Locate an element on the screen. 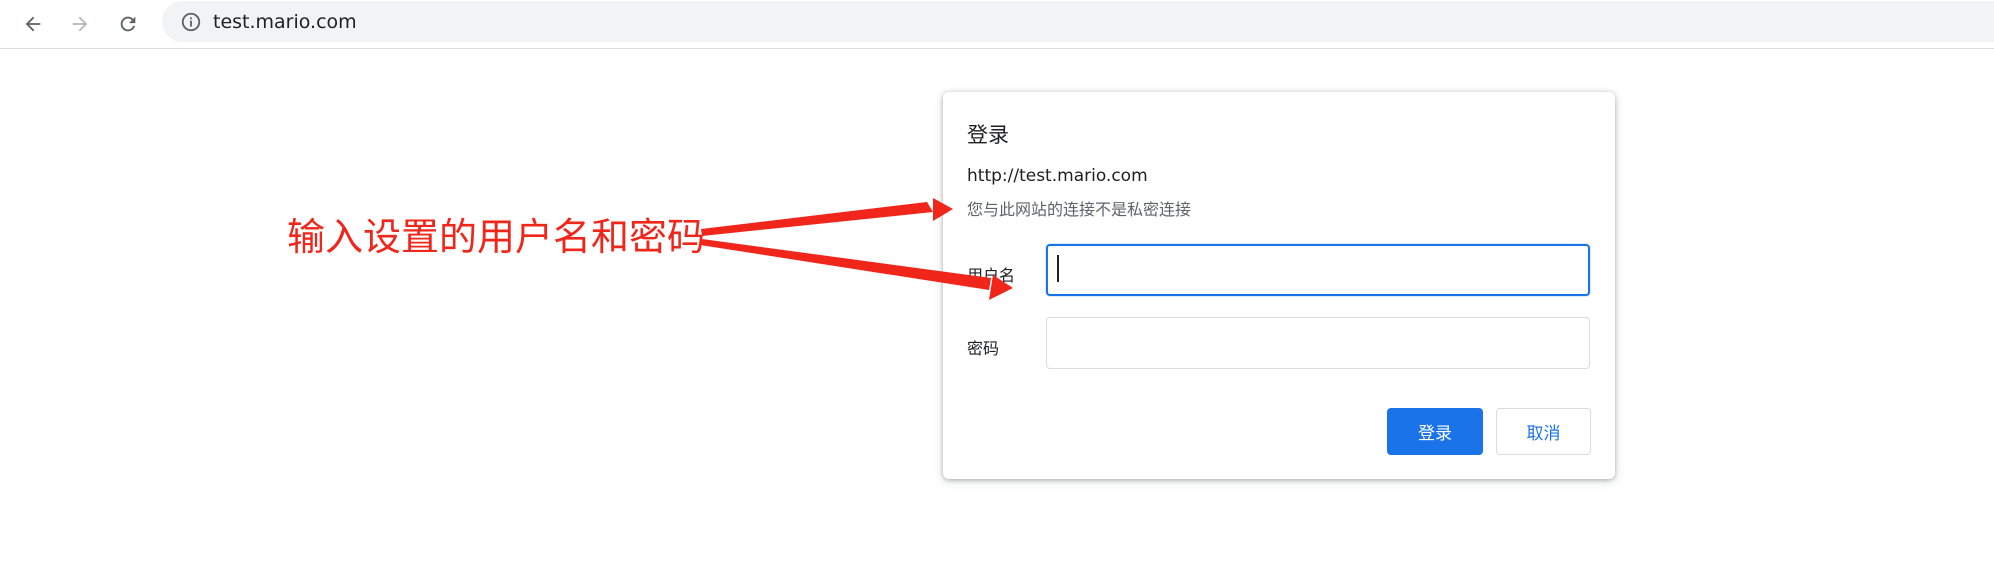 This screenshot has height=584, width=1994. address-bar-url: test.mario.com is located at coordinates (285, 22).